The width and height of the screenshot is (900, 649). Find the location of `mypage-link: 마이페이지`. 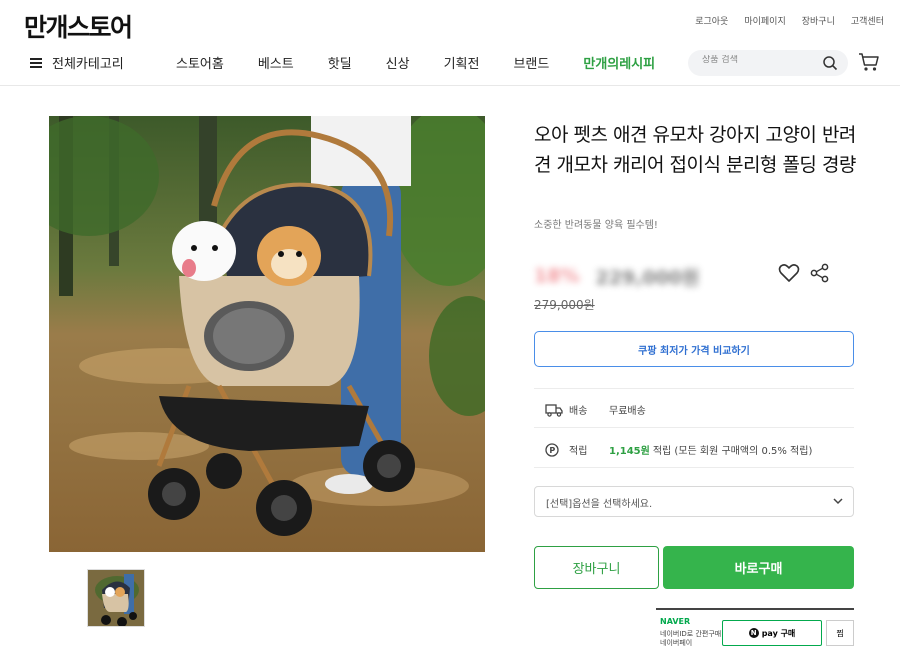

mypage-link: 마이페이지 is located at coordinates (764, 20).